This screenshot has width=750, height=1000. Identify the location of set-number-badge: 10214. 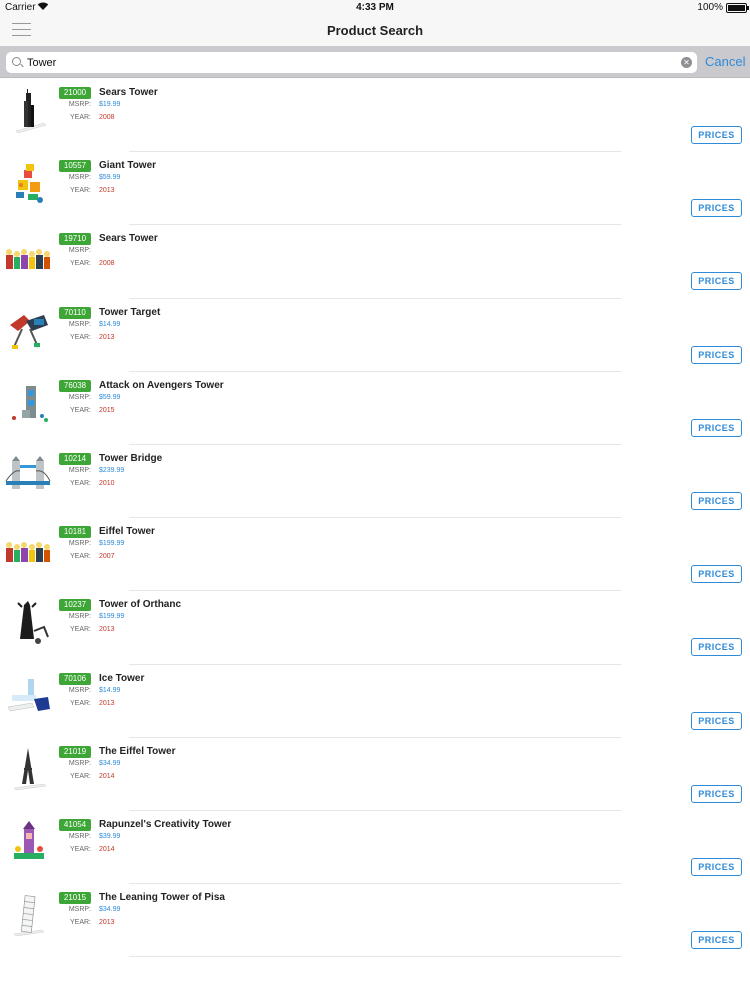
(75, 458).